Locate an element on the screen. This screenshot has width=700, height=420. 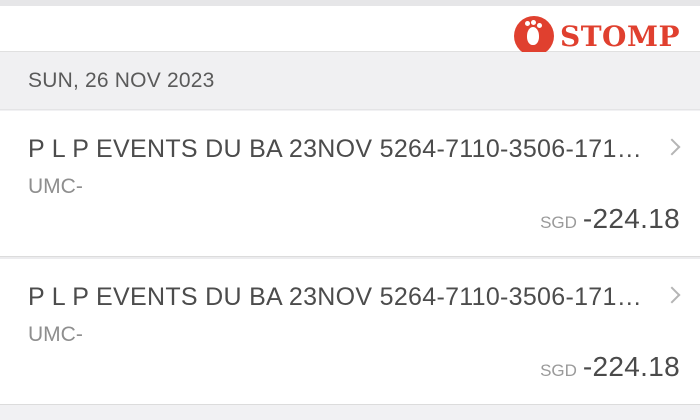
footprint-icon is located at coordinates (534, 36).